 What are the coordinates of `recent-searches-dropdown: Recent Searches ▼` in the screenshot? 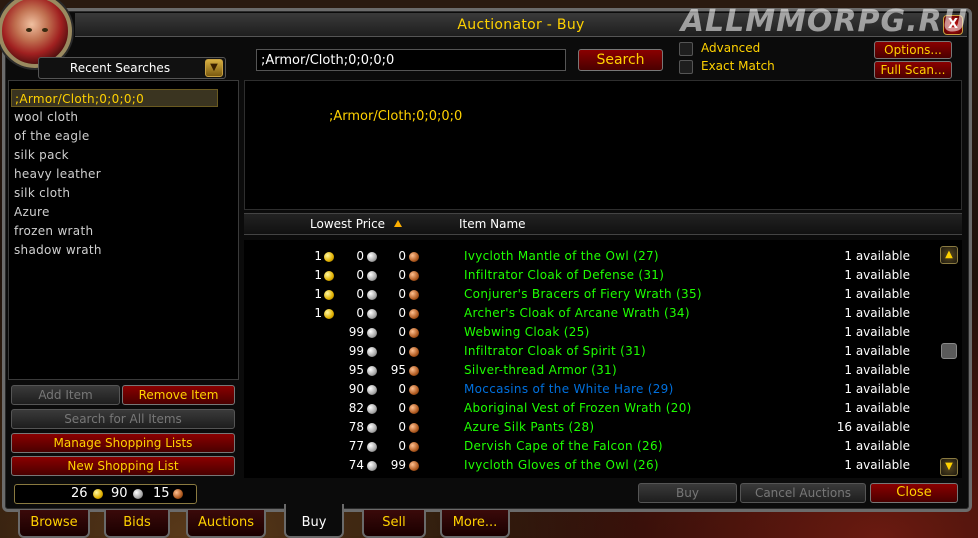 It's located at (132, 68).